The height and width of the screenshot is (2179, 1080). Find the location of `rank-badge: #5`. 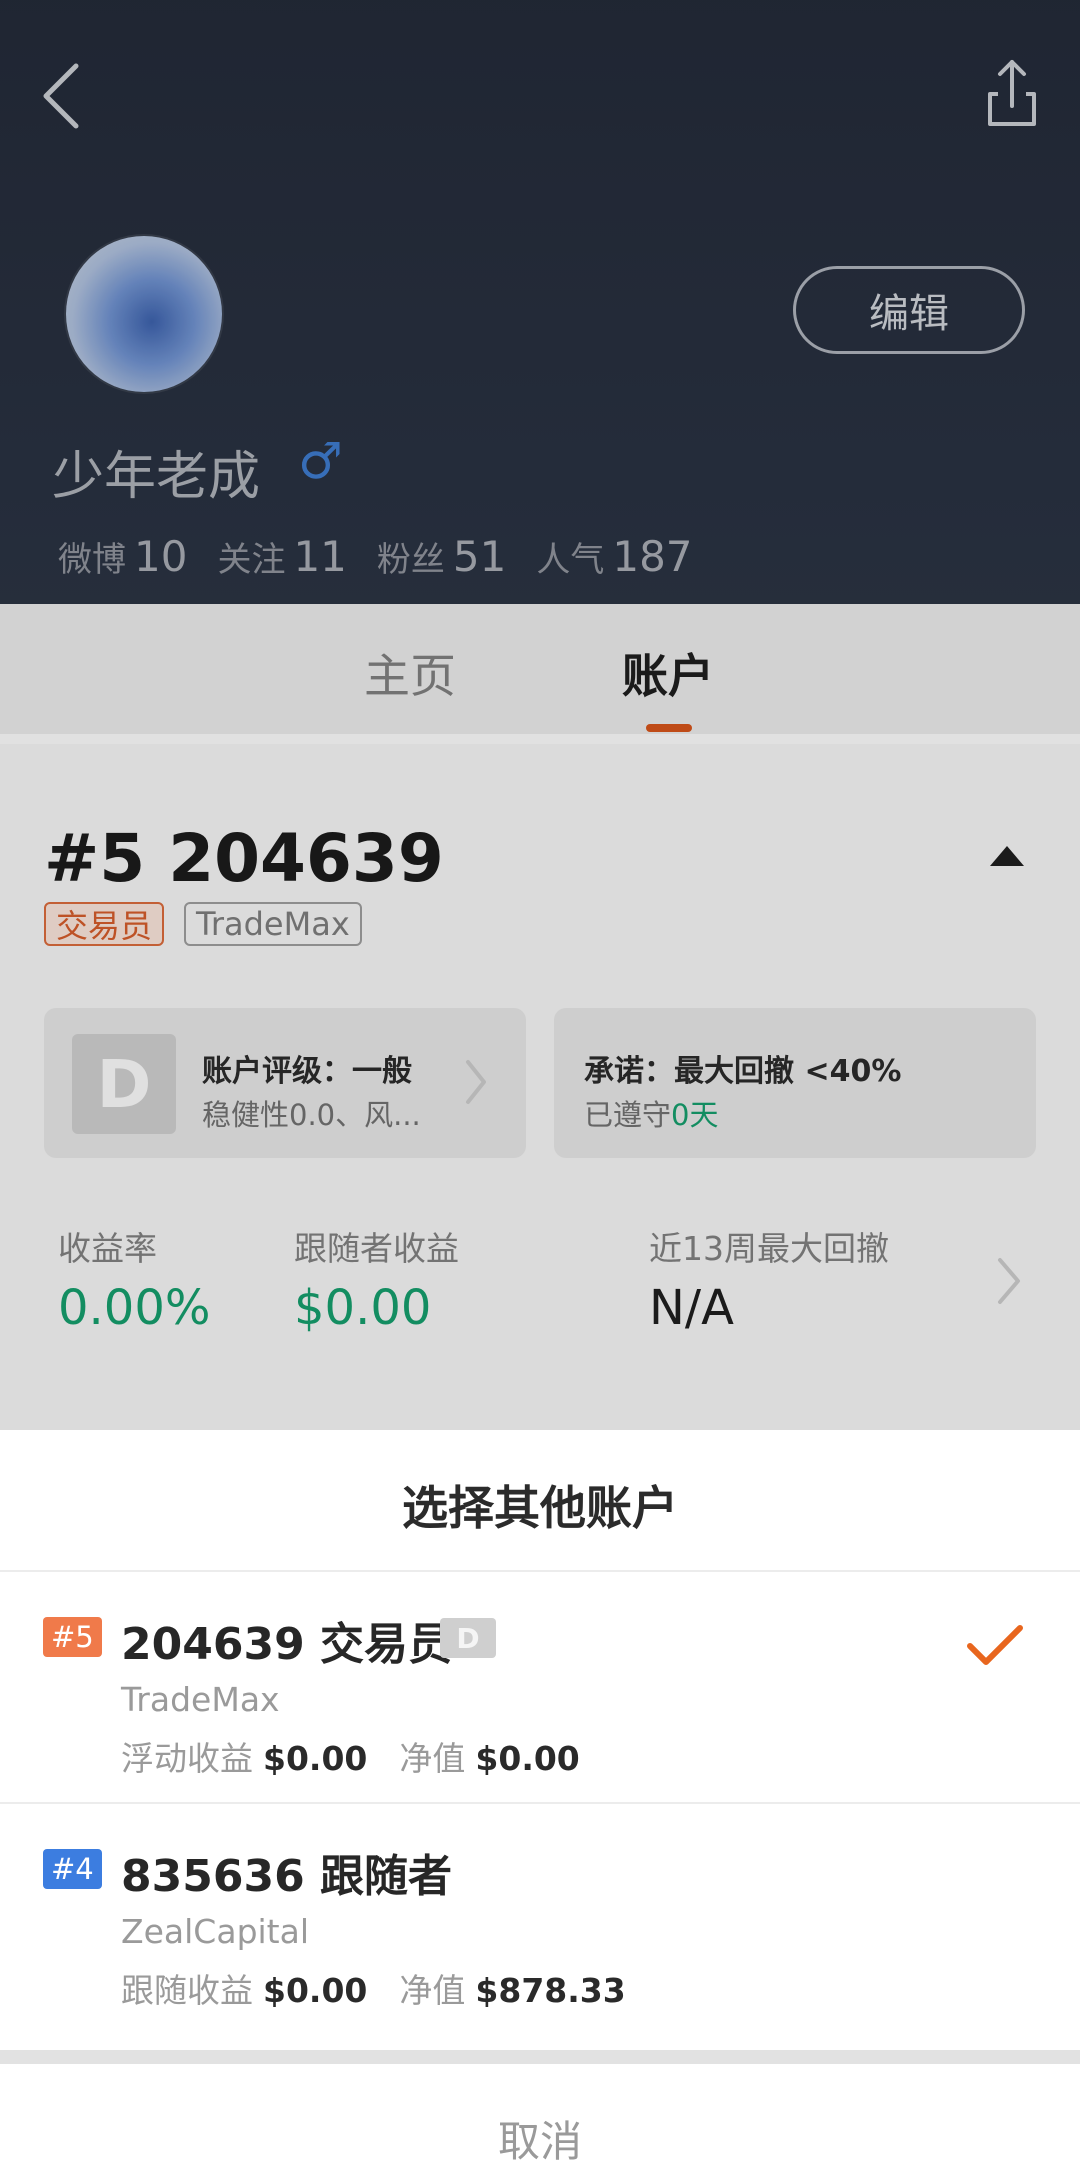

rank-badge: #5 is located at coordinates (72, 1637).